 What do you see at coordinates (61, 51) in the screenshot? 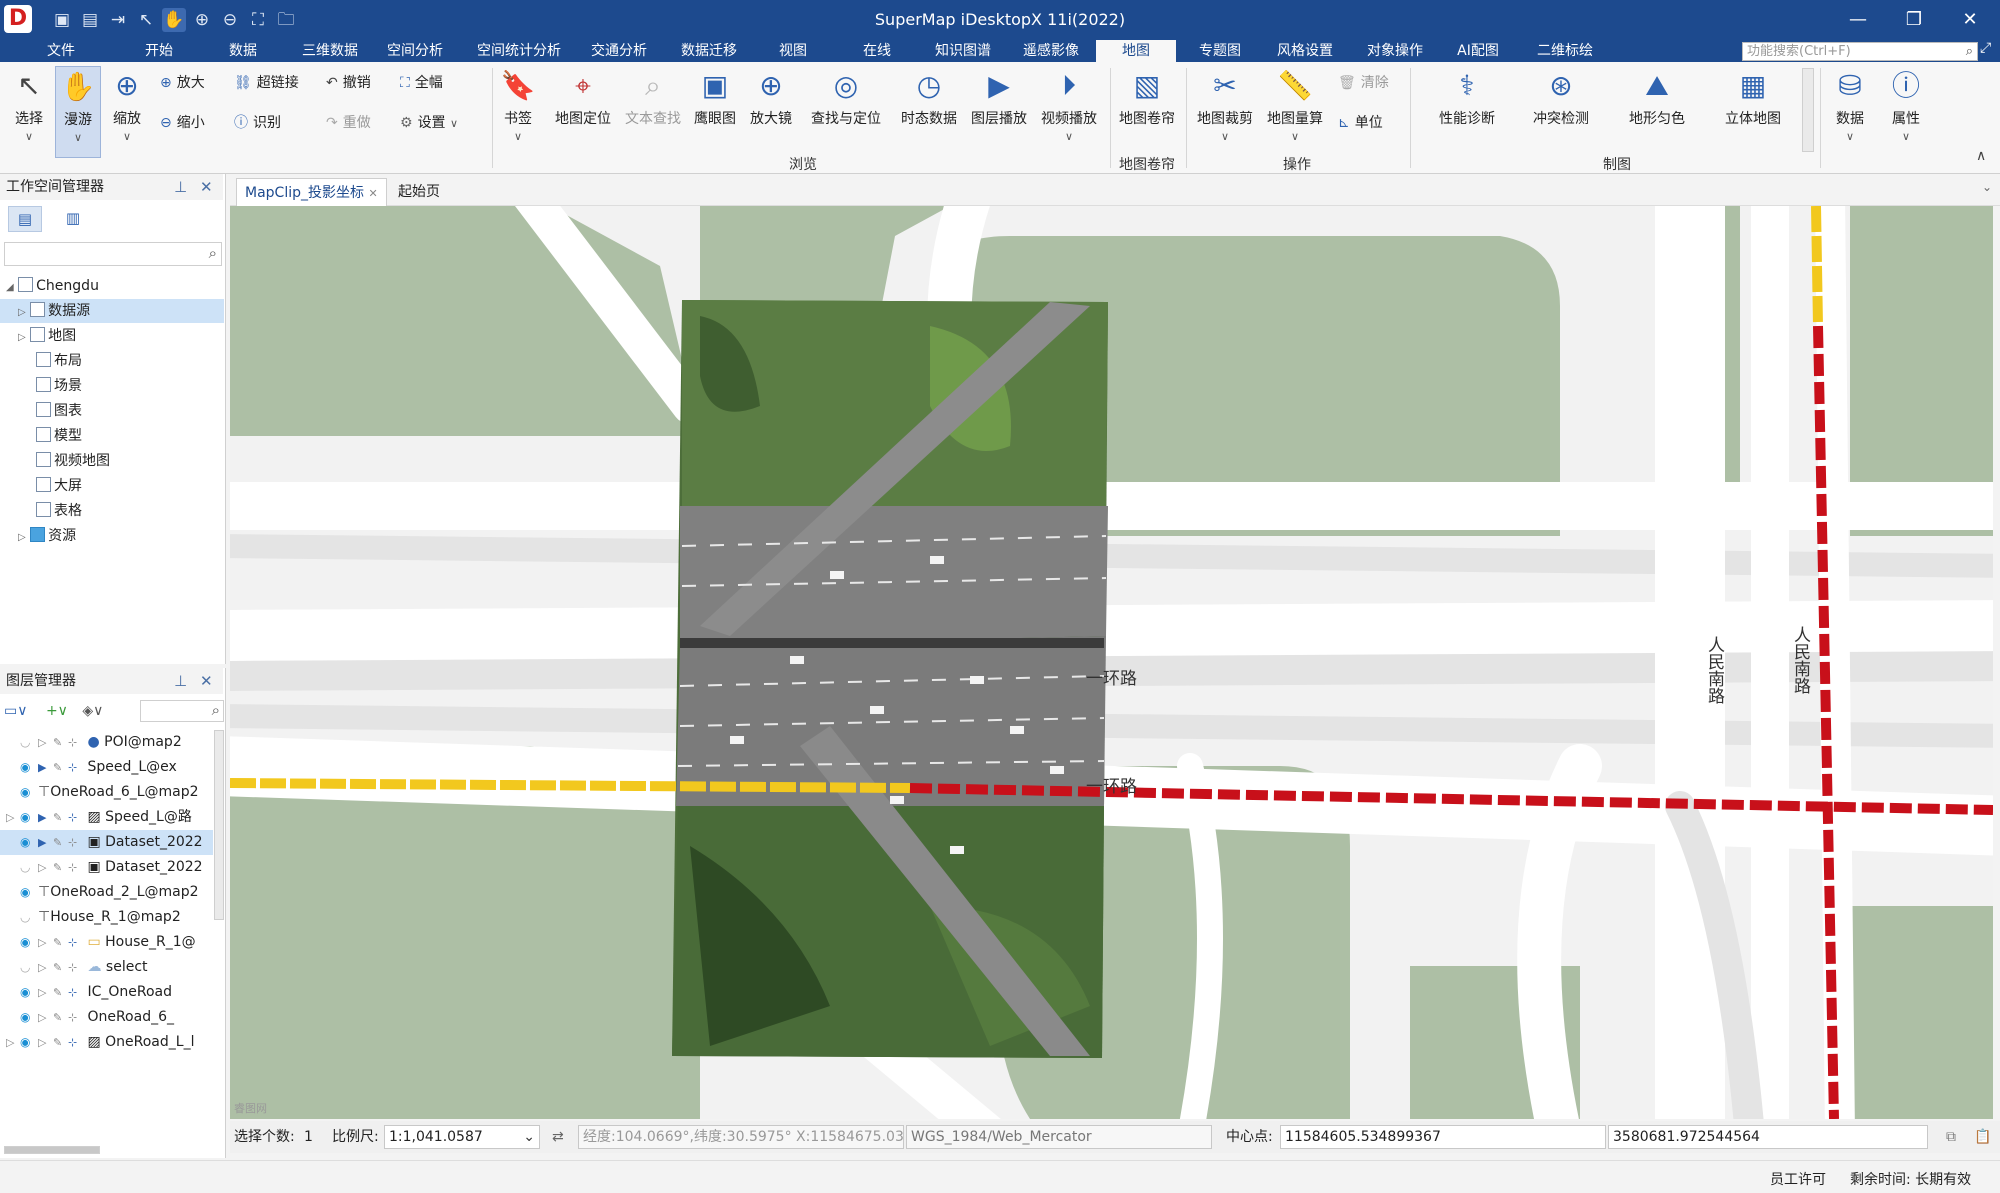
I see `tab-file: 文件` at bounding box center [61, 51].